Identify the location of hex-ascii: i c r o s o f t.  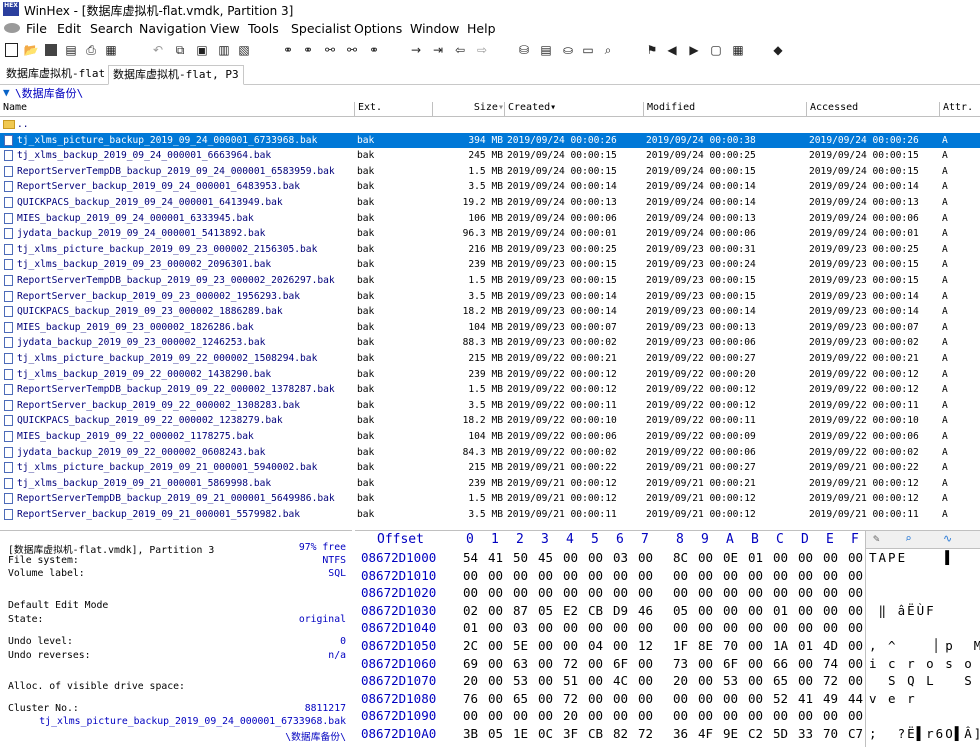
(924, 663).